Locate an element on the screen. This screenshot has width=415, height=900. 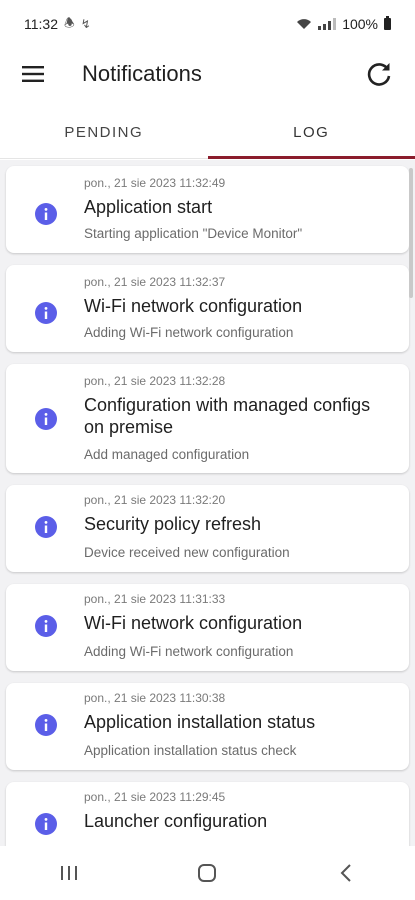
log-time: pon., 21 sie 2023 11:29:45 is located at coordinates (155, 797).